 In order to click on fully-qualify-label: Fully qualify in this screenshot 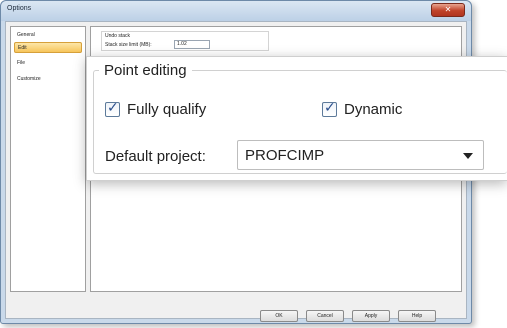, I will do `click(166, 109)`.